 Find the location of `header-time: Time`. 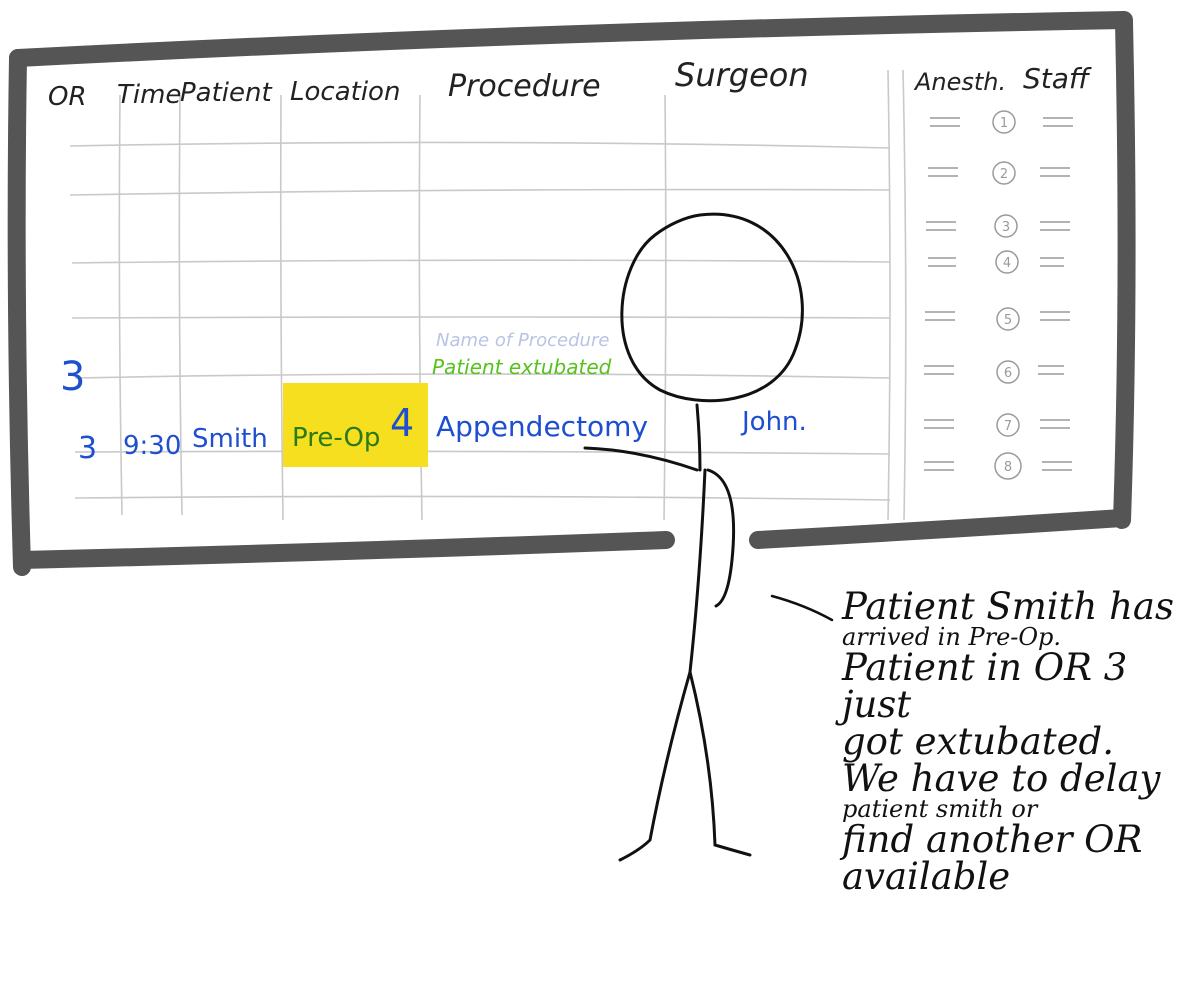

header-time: Time is located at coordinates (149, 95).